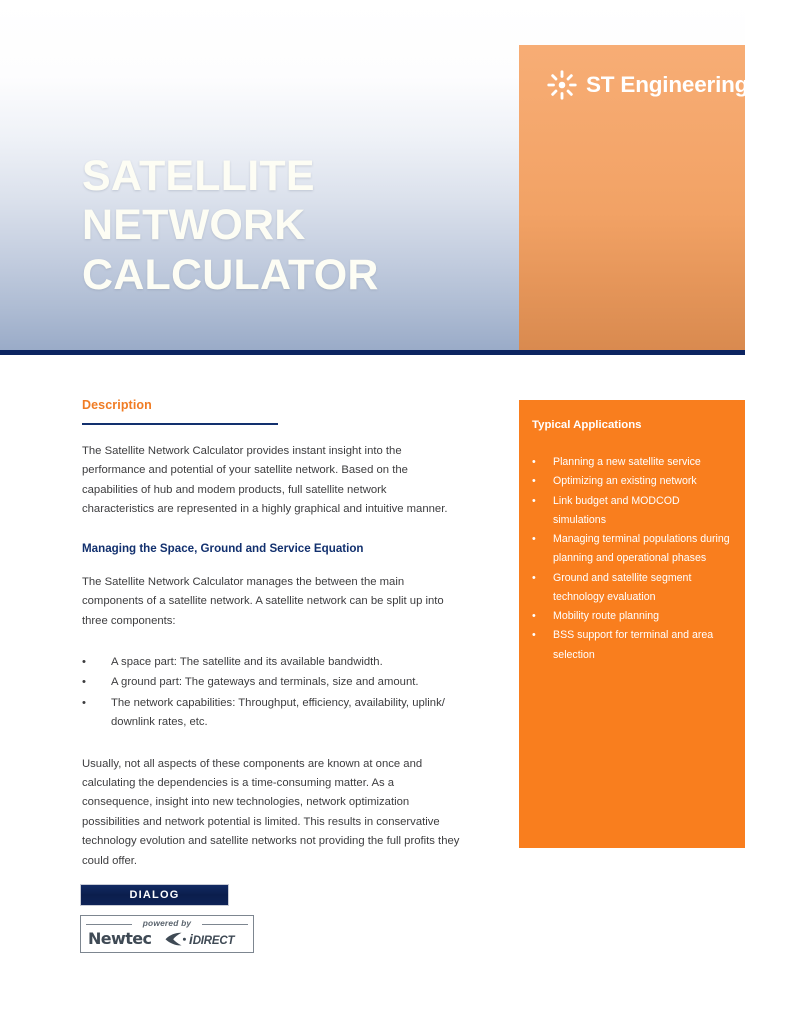  I want to click on page-title: SATELLITE NETWORK CALCULATOR, so click(230, 226).